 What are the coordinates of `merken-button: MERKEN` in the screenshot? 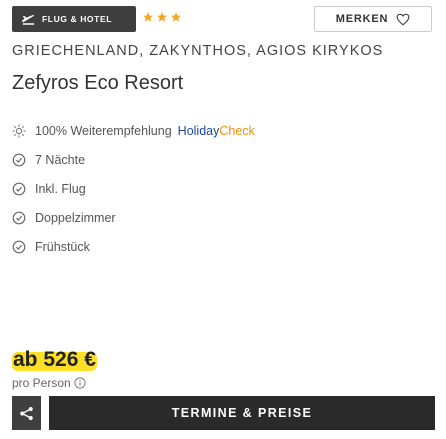 It's located at (373, 19).